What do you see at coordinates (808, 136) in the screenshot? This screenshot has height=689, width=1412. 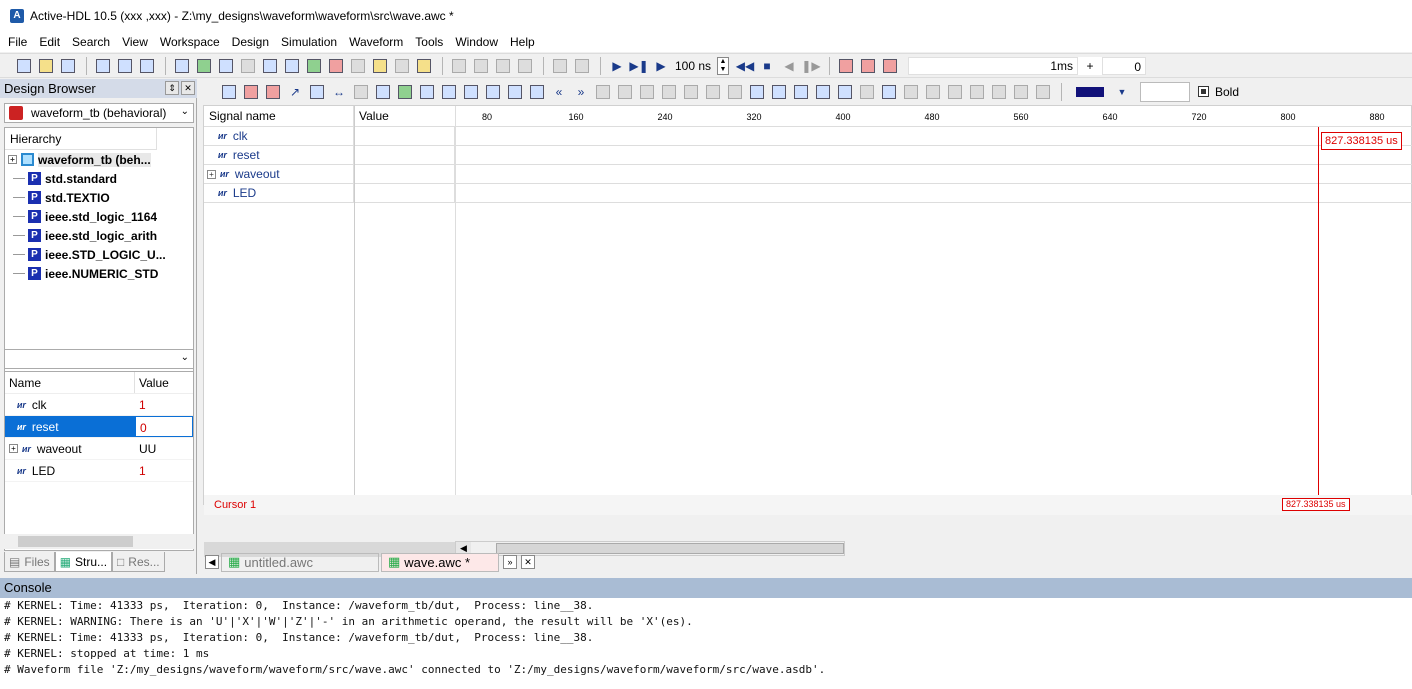 I see `signal-row: ᴎr clk` at bounding box center [808, 136].